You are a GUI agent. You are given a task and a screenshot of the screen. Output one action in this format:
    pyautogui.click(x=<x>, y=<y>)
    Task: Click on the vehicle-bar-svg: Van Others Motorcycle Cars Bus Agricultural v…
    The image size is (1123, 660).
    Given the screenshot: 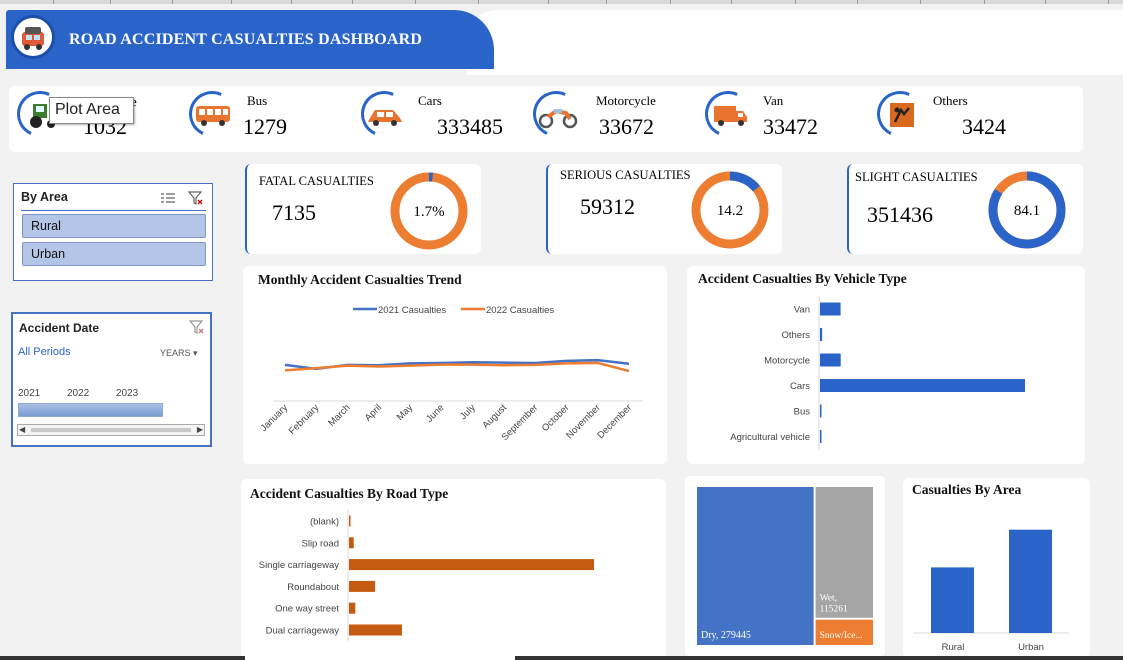 What is the action you would take?
    pyautogui.click(x=877, y=373)
    